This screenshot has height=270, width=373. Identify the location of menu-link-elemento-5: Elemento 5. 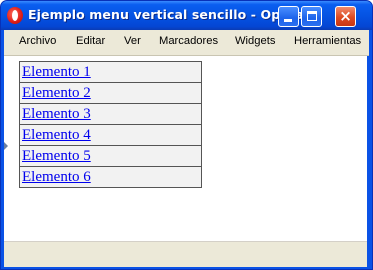
(110, 156).